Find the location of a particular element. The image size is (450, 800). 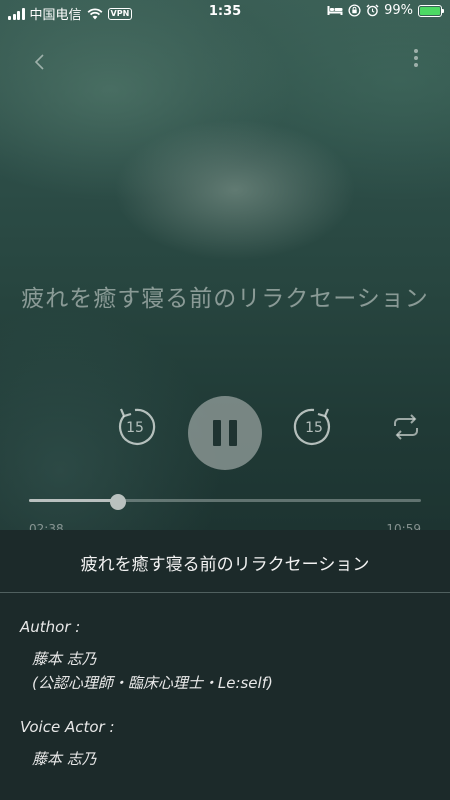

alarm-icon is located at coordinates (372, 10).